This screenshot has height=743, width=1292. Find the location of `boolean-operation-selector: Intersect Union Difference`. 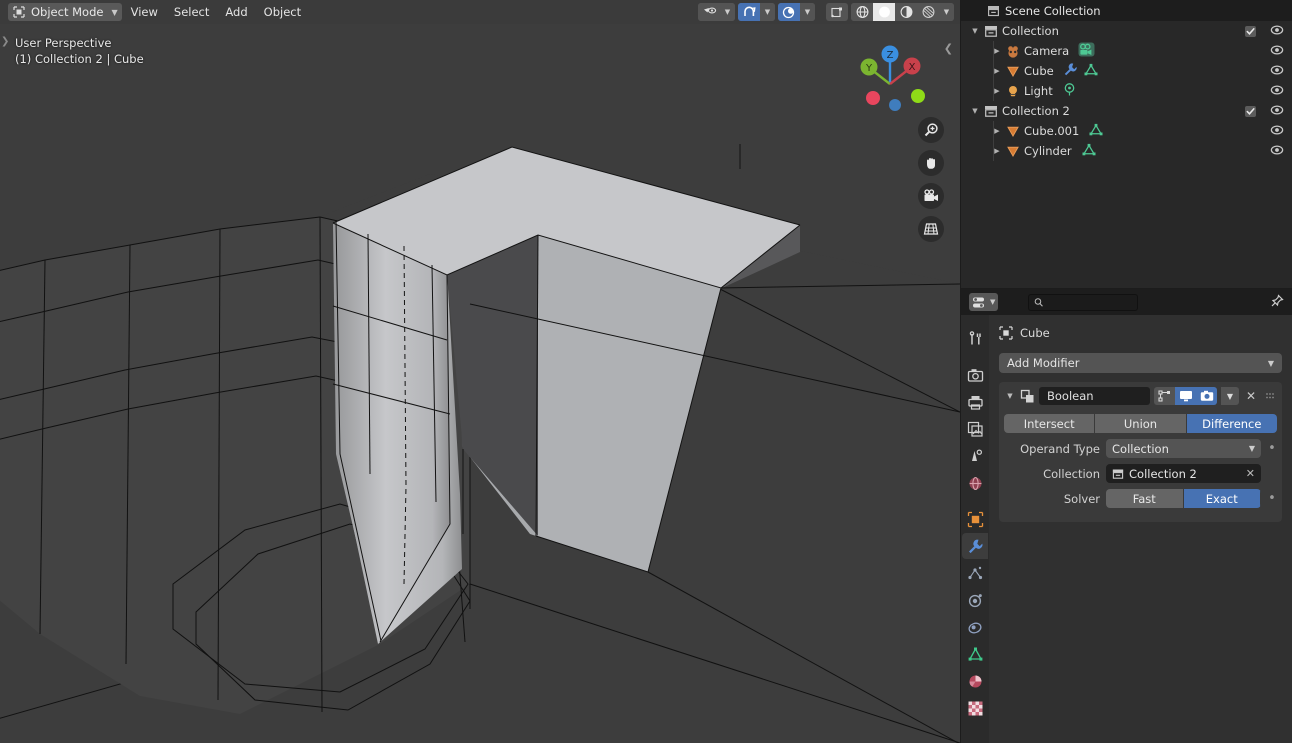

boolean-operation-selector: Intersect Union Difference is located at coordinates (1140, 423).